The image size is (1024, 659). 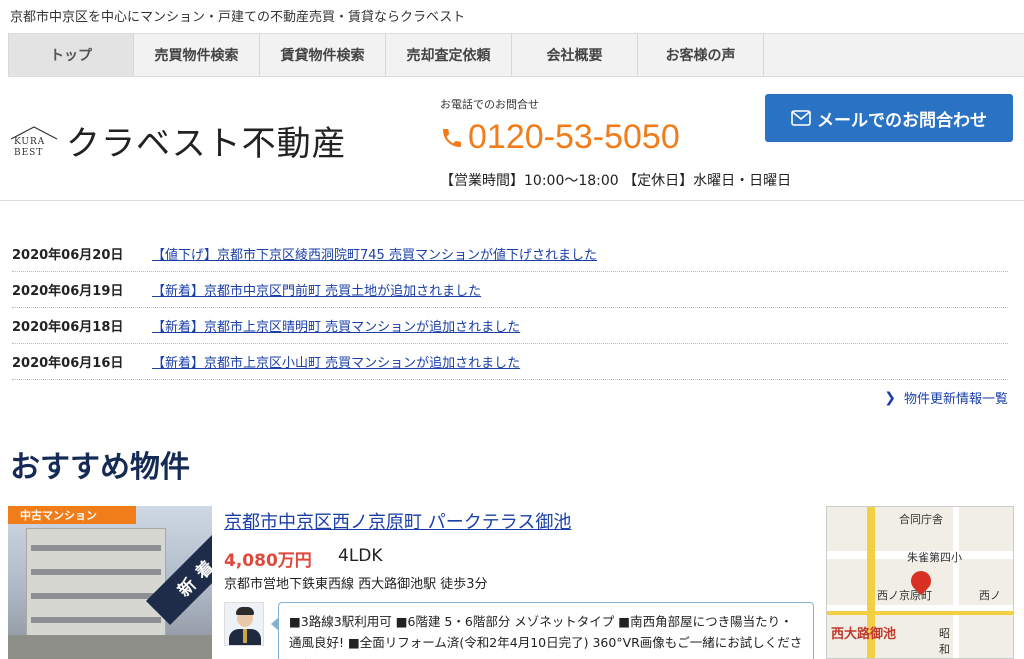 I want to click on property-map: 合同庁舎 朱雀第四小 西ノ京原町 西ノ 昭 和 西大路御池, so click(x=920, y=582).